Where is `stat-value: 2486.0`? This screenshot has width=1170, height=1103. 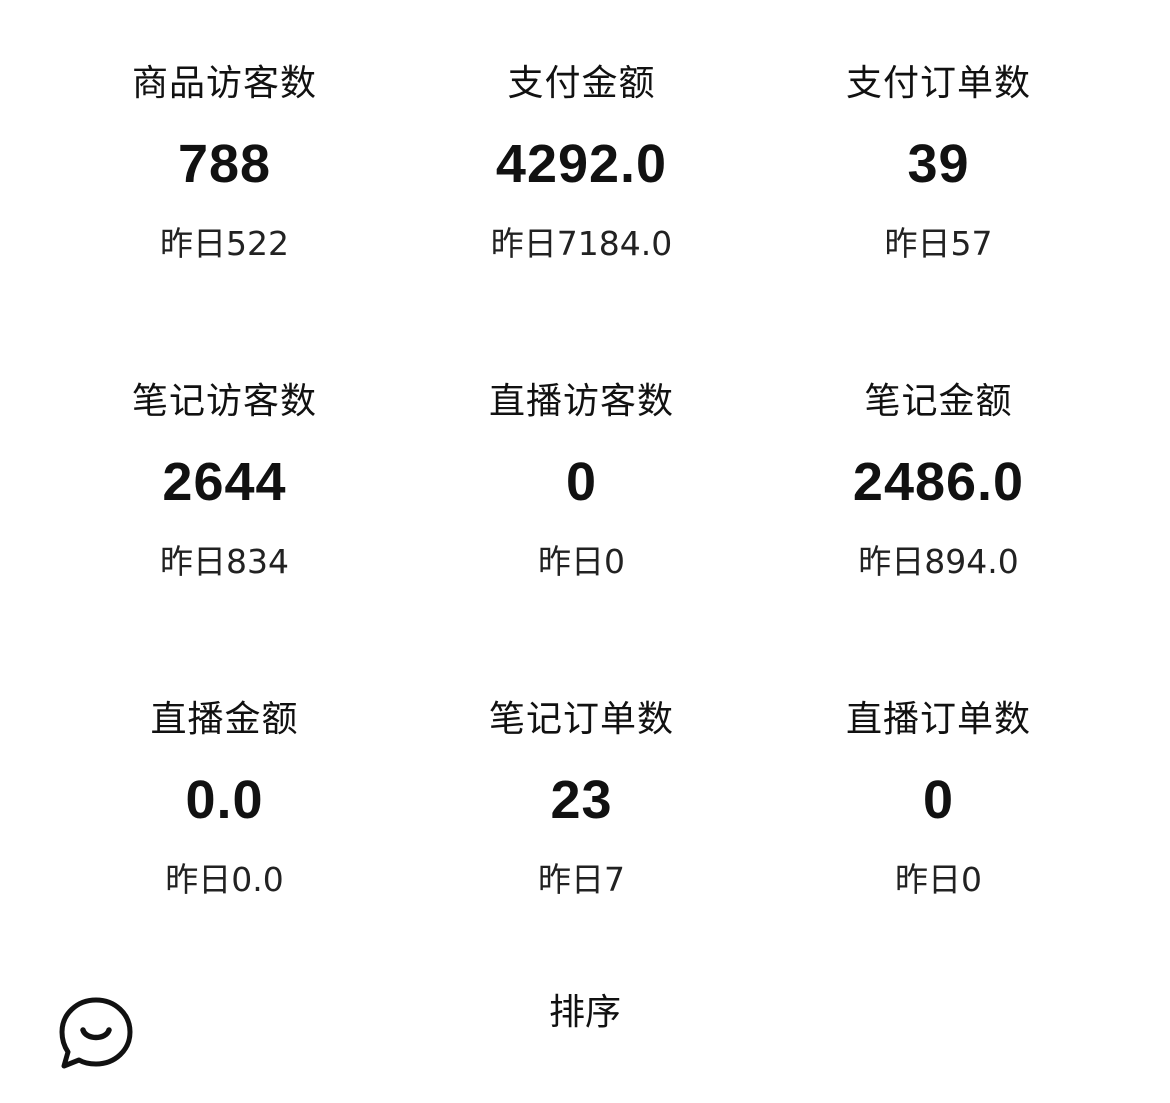
stat-value: 2486.0 is located at coordinates (938, 482).